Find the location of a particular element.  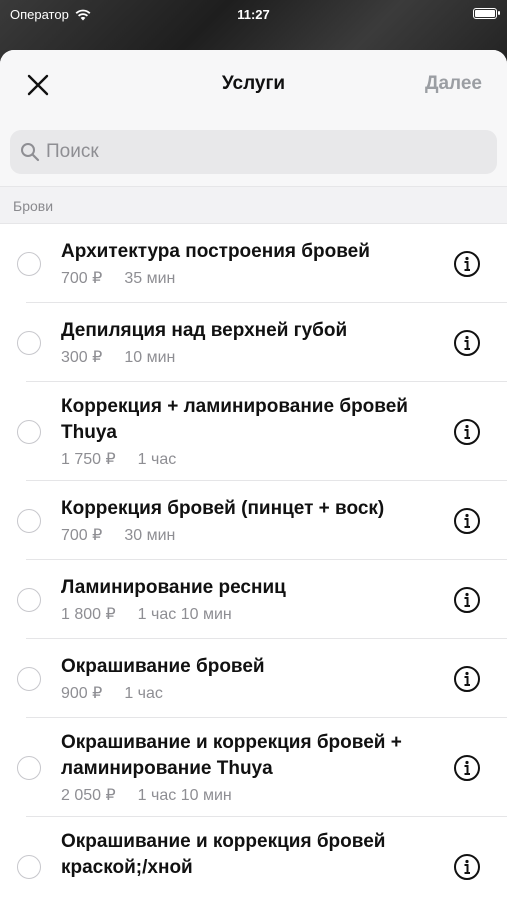

service-duration: 35 мин is located at coordinates (150, 278).